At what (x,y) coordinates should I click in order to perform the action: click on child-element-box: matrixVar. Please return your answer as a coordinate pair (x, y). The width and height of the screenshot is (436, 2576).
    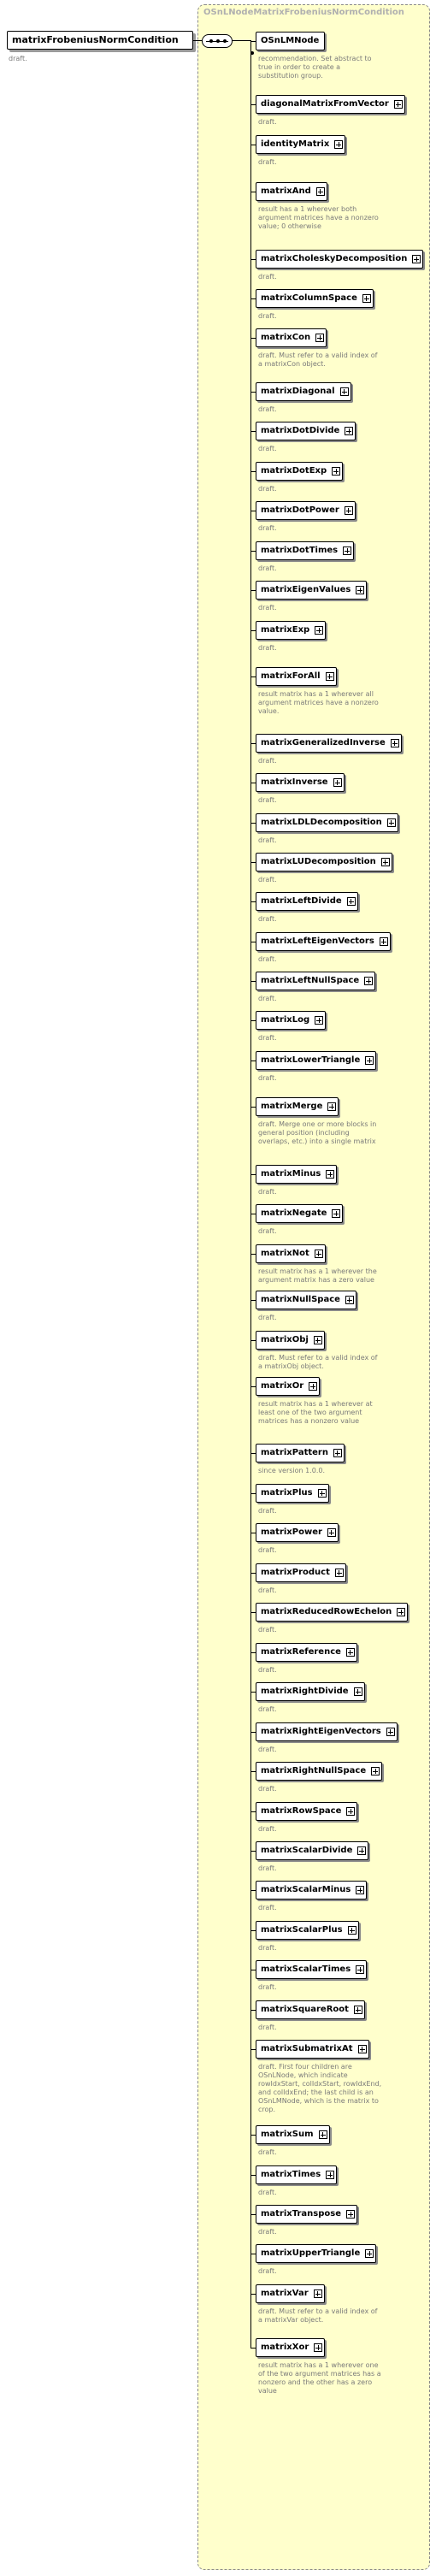
    Looking at the image, I should click on (290, 2293).